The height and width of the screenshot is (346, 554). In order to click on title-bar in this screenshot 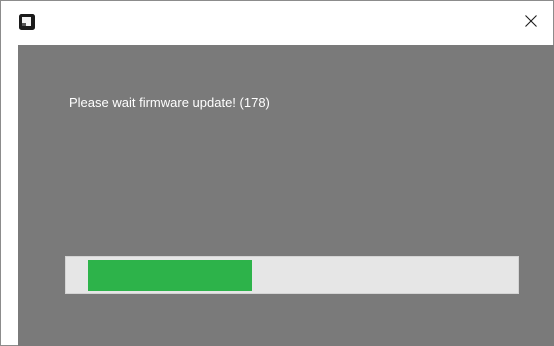, I will do `click(277, 23)`.